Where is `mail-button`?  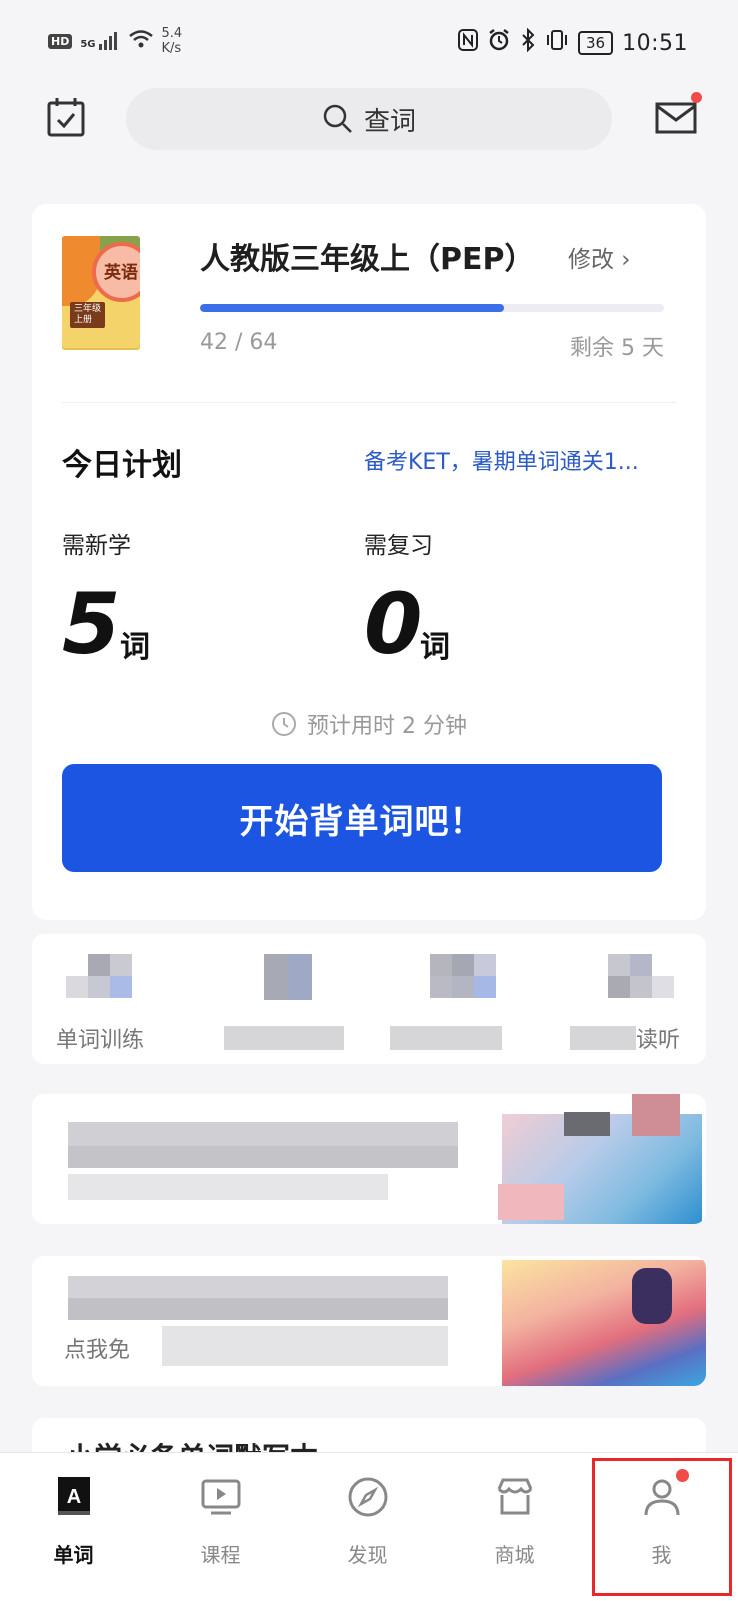
mail-button is located at coordinates (678, 115).